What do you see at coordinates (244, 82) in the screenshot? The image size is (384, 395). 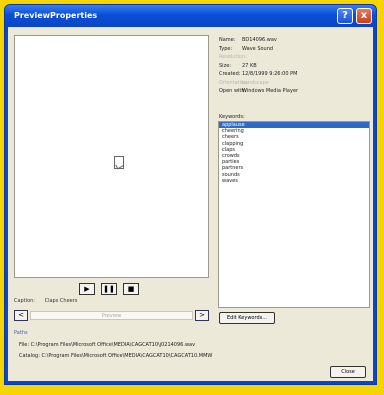 I see `prop-orientation: Orientation: Landscape` at bounding box center [244, 82].